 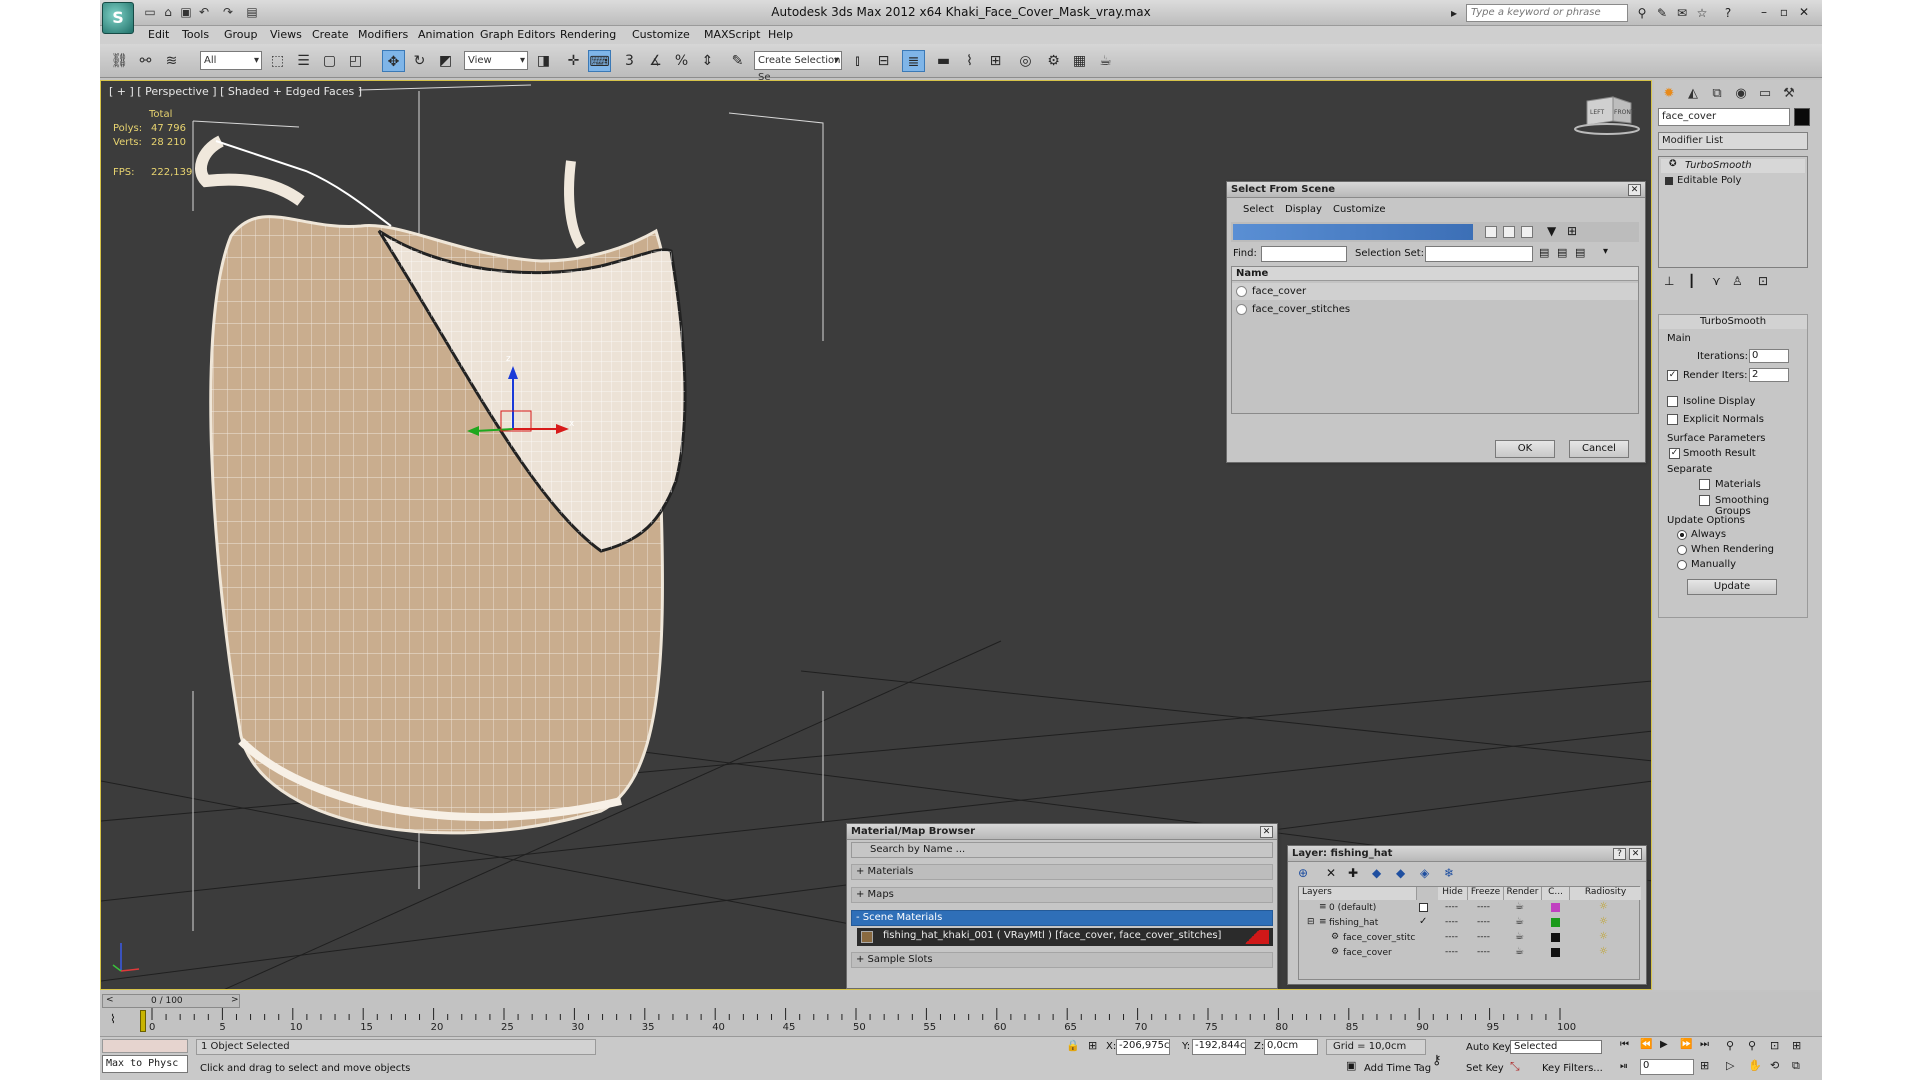 What do you see at coordinates (543, 61) in the screenshot?
I see `use-pivot-point-icon: ◨` at bounding box center [543, 61].